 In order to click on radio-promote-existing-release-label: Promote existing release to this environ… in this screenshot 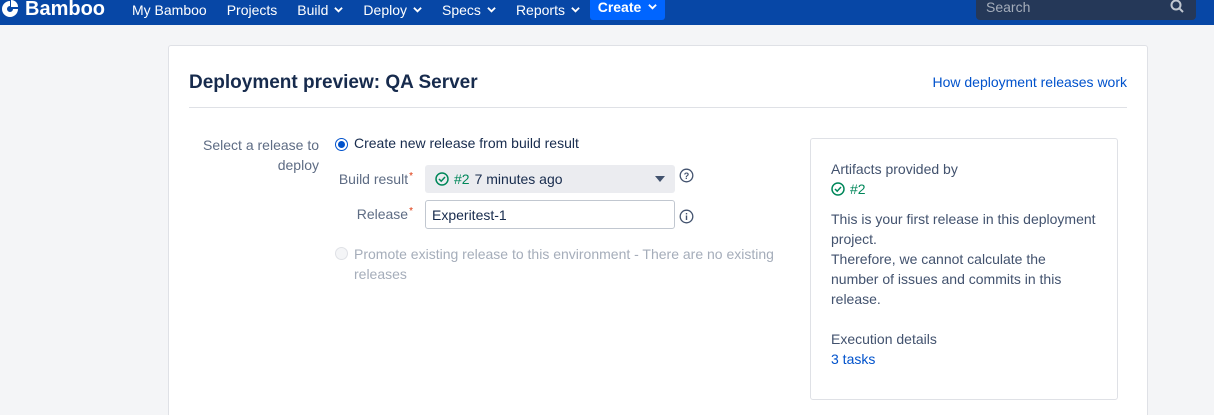, I will do `click(564, 264)`.